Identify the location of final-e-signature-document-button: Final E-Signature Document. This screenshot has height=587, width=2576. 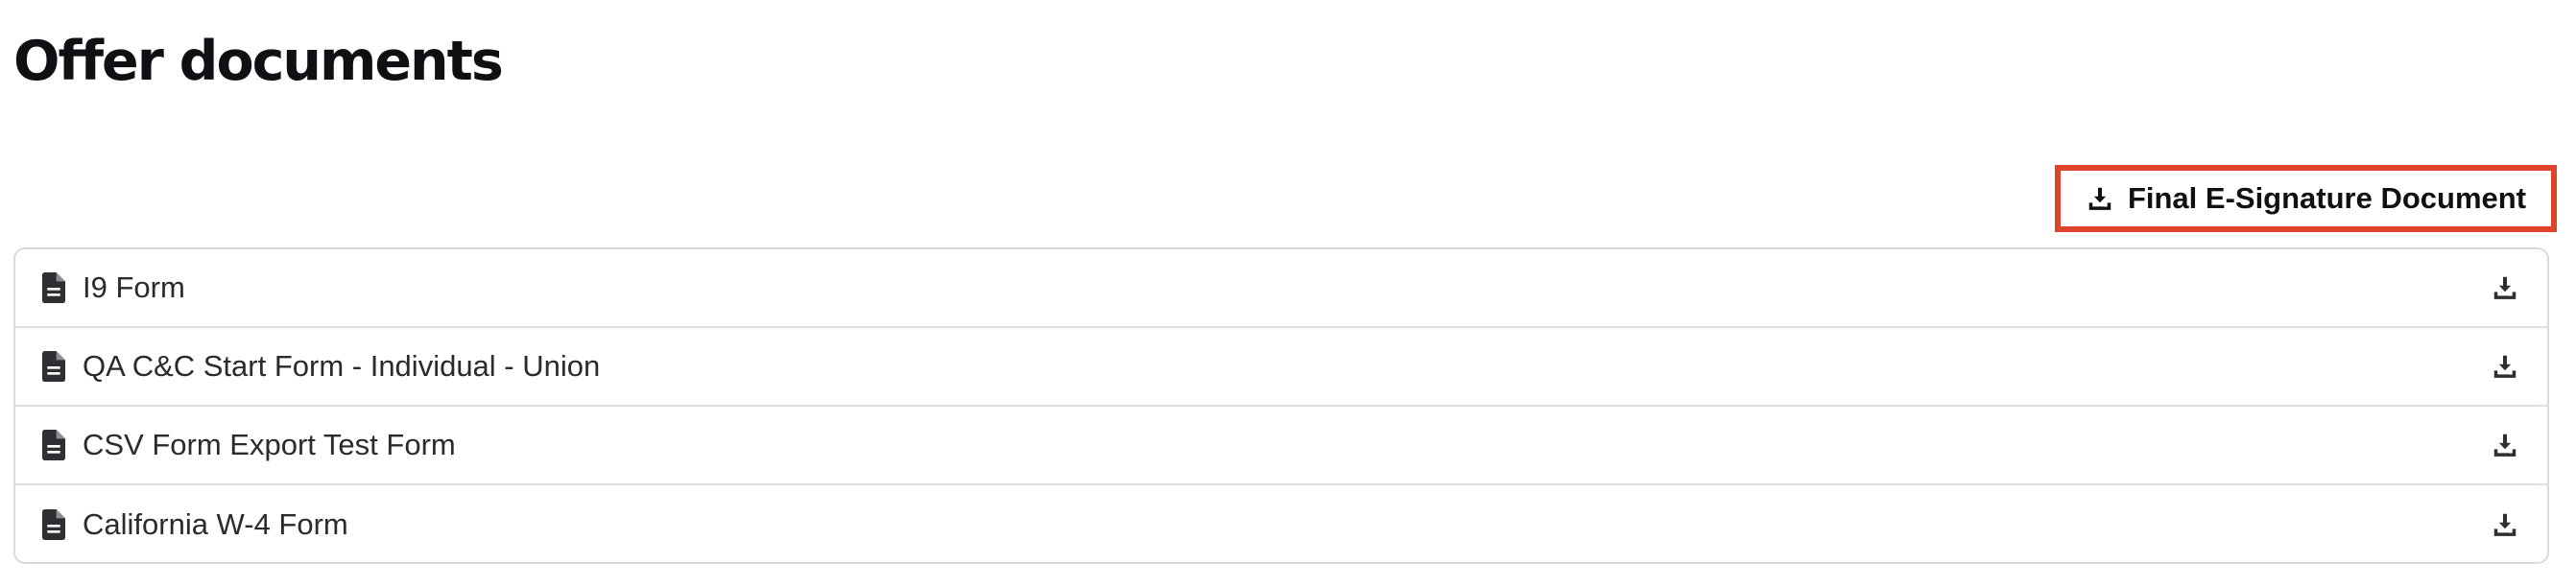
(2306, 198).